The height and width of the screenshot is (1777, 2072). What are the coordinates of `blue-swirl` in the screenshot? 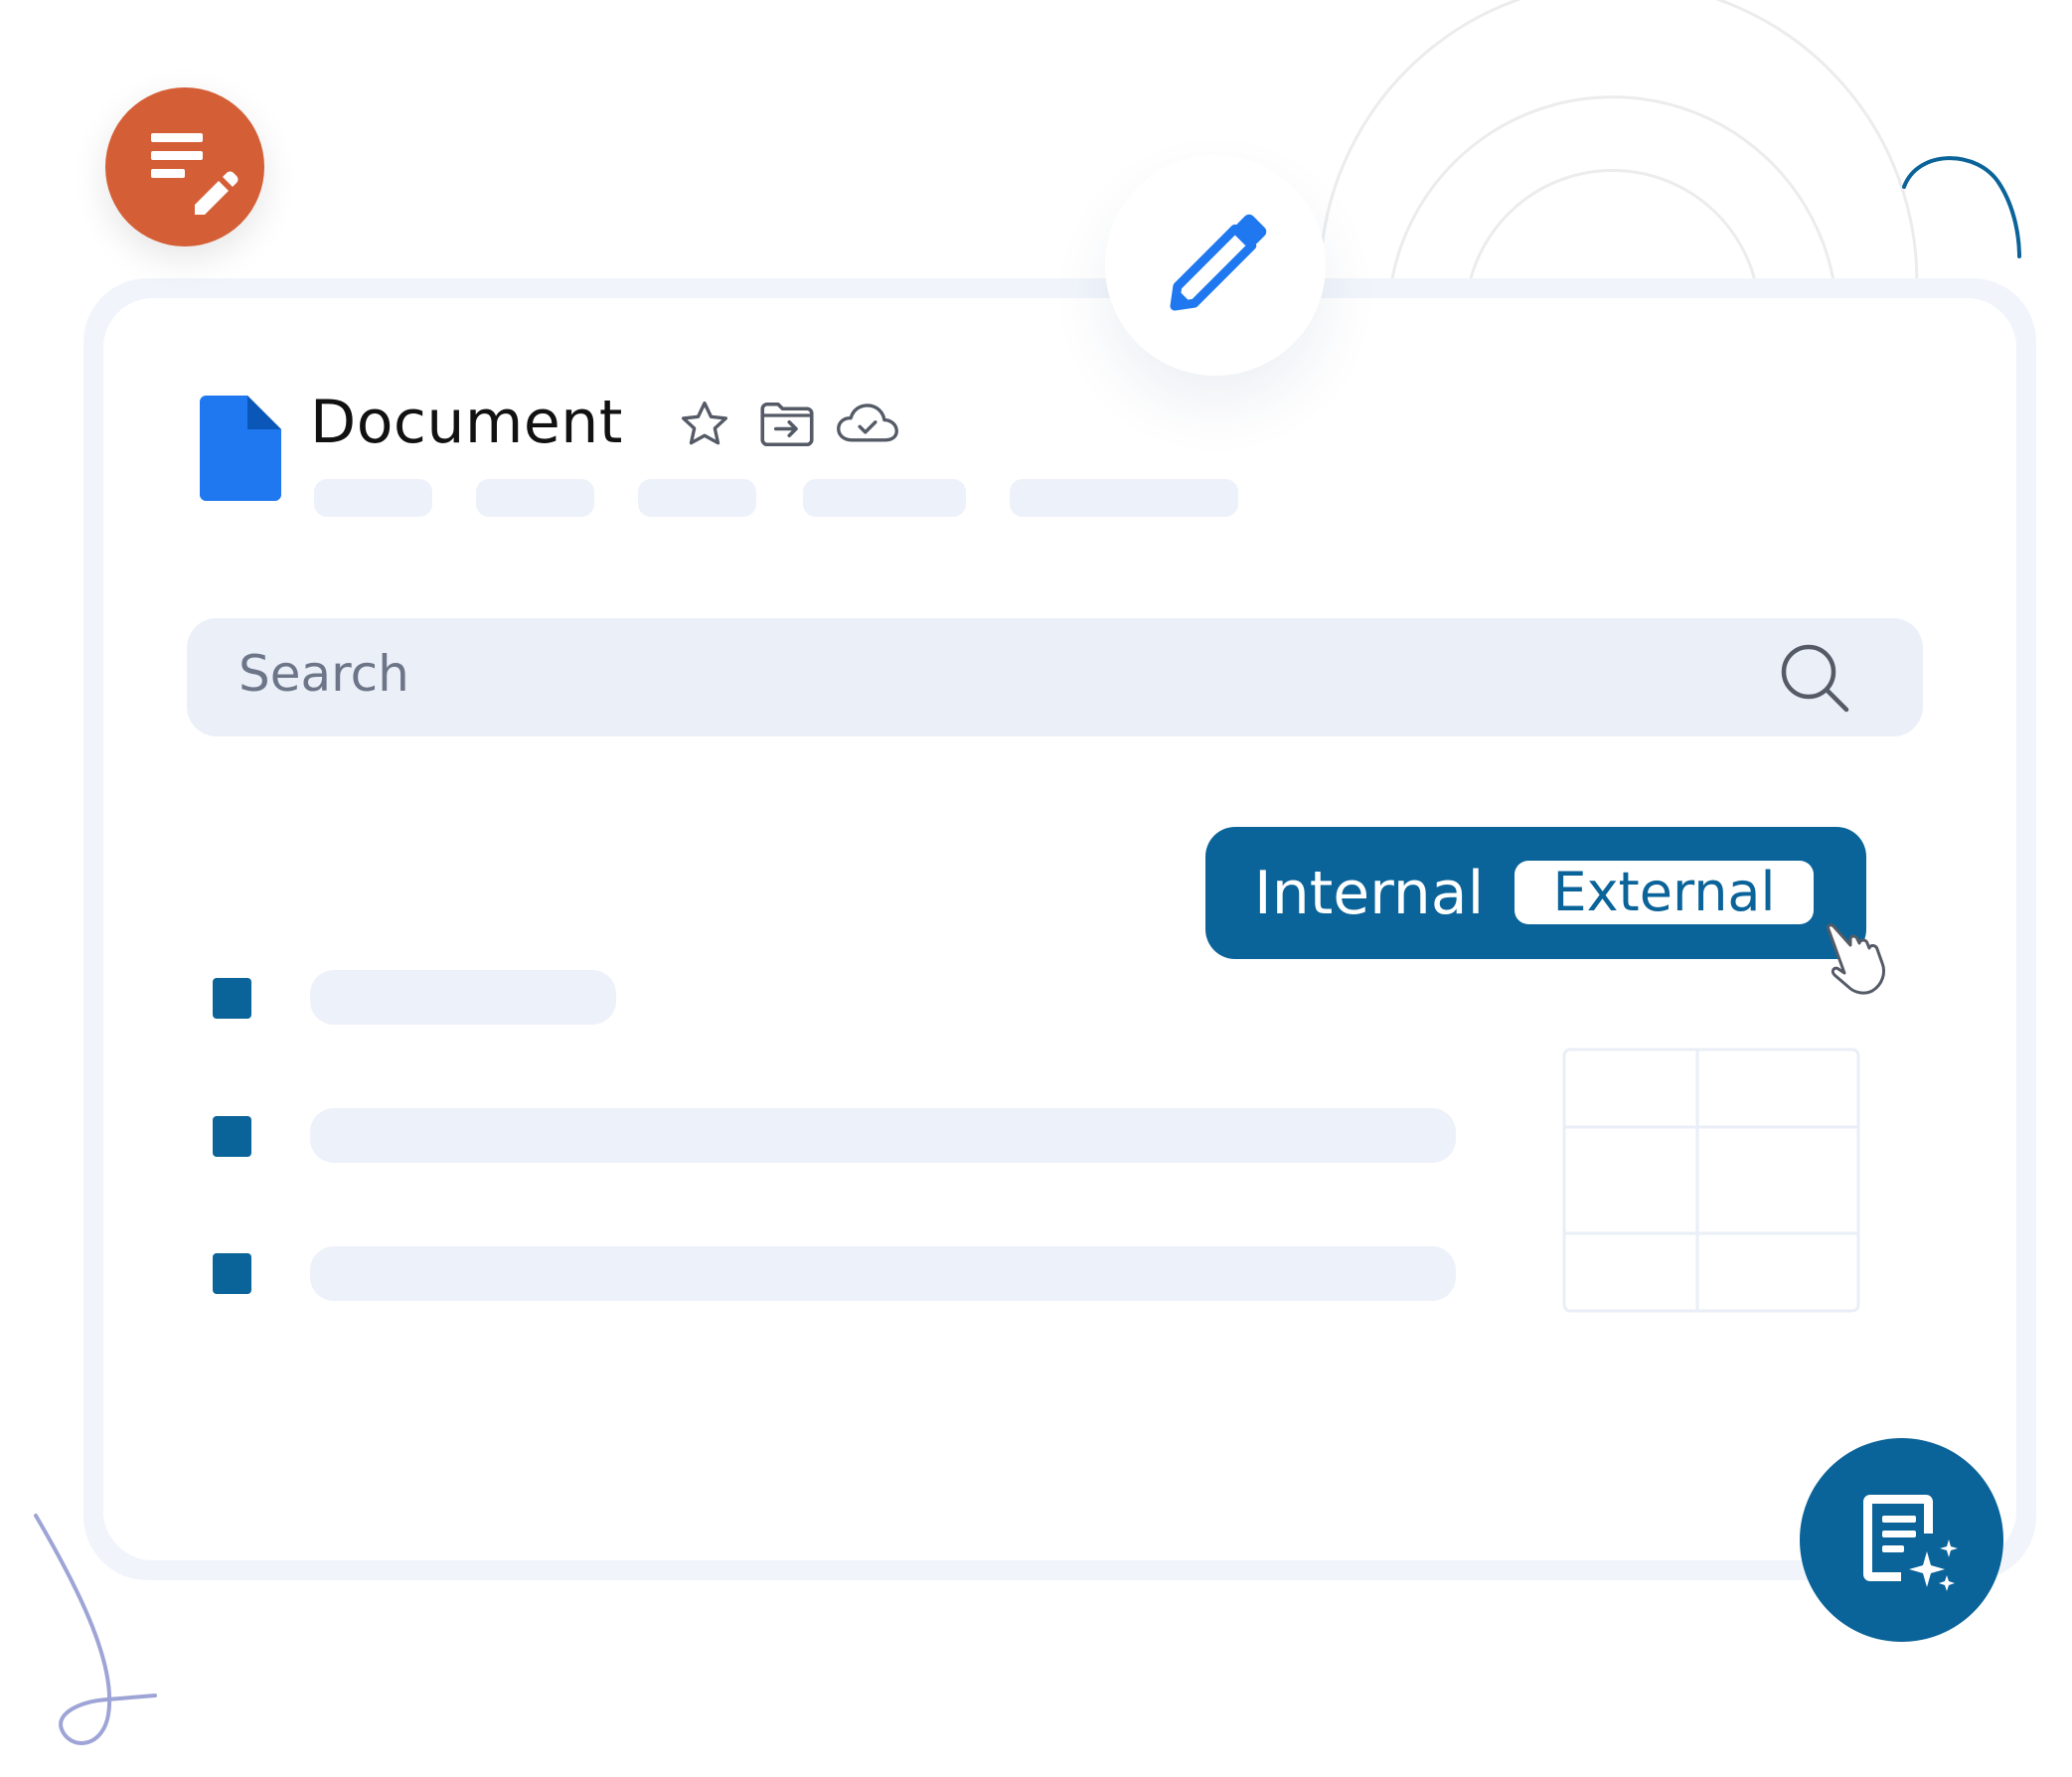 It's located at (1961, 207).